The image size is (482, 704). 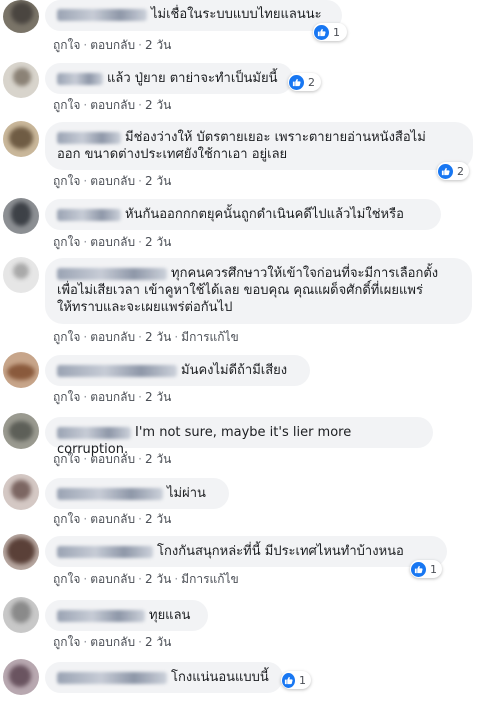 I want to click on comment-text: ให้ทราบและจะเผยแพร่ต่อกันไป, so click(x=145, y=307).